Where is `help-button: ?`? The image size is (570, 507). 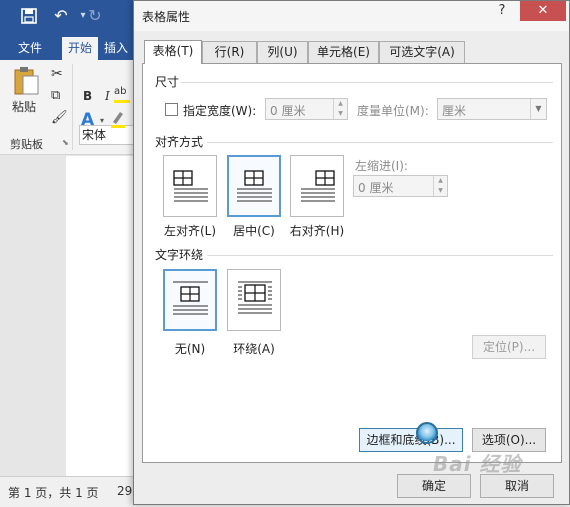 help-button: ? is located at coordinates (502, 11).